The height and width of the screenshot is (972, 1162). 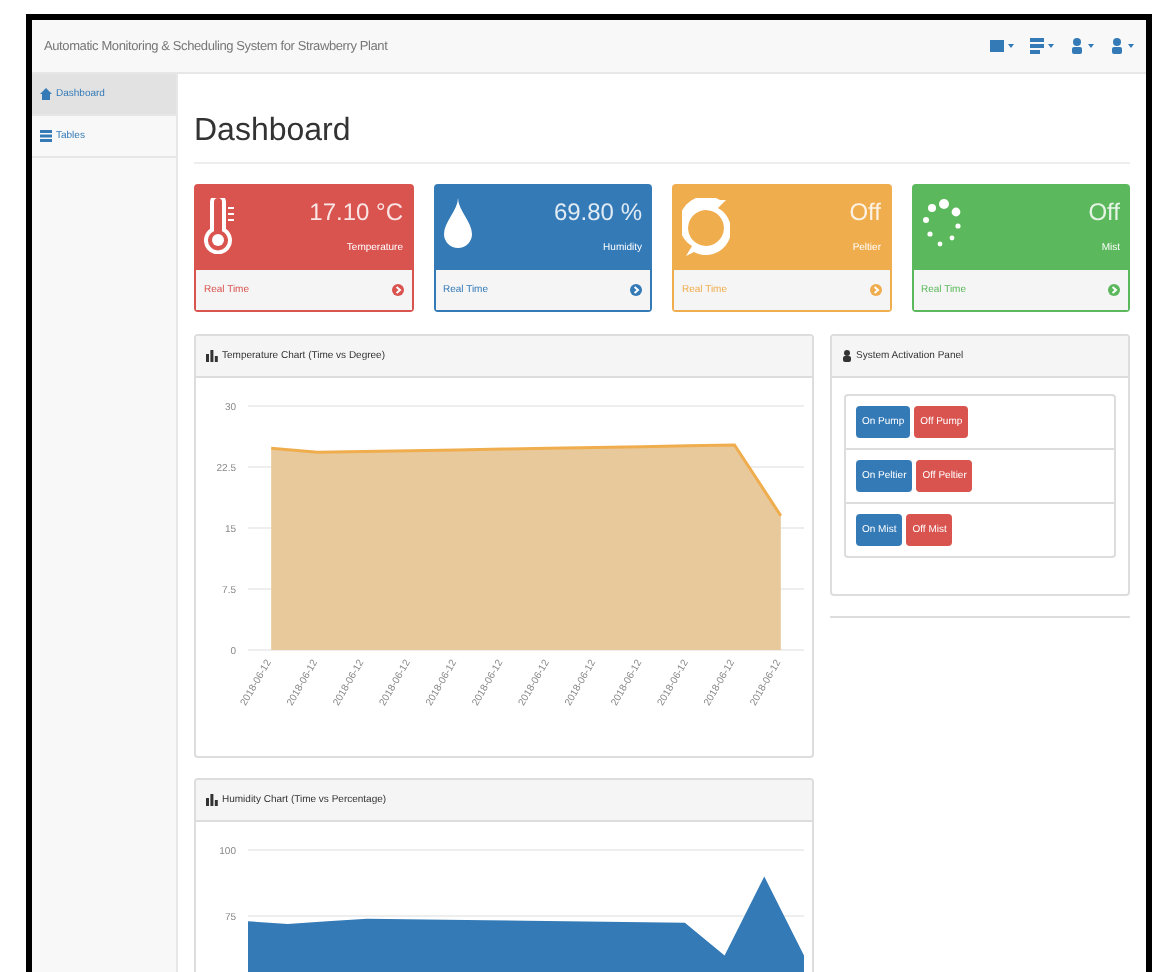 What do you see at coordinates (597, 212) in the screenshot?
I see `card-value: 69.80 %` at bounding box center [597, 212].